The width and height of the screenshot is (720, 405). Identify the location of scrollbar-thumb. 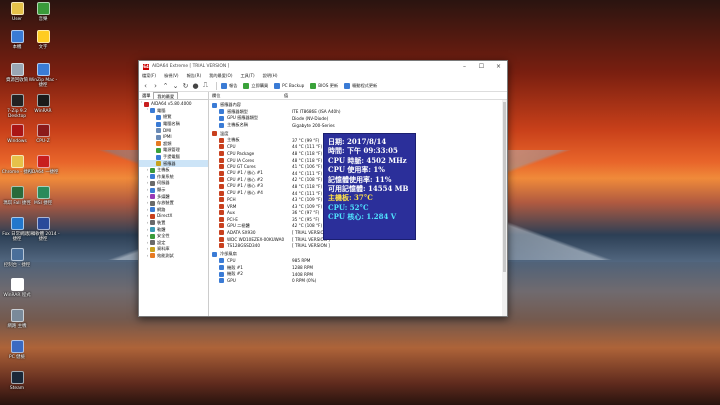
(504, 187).